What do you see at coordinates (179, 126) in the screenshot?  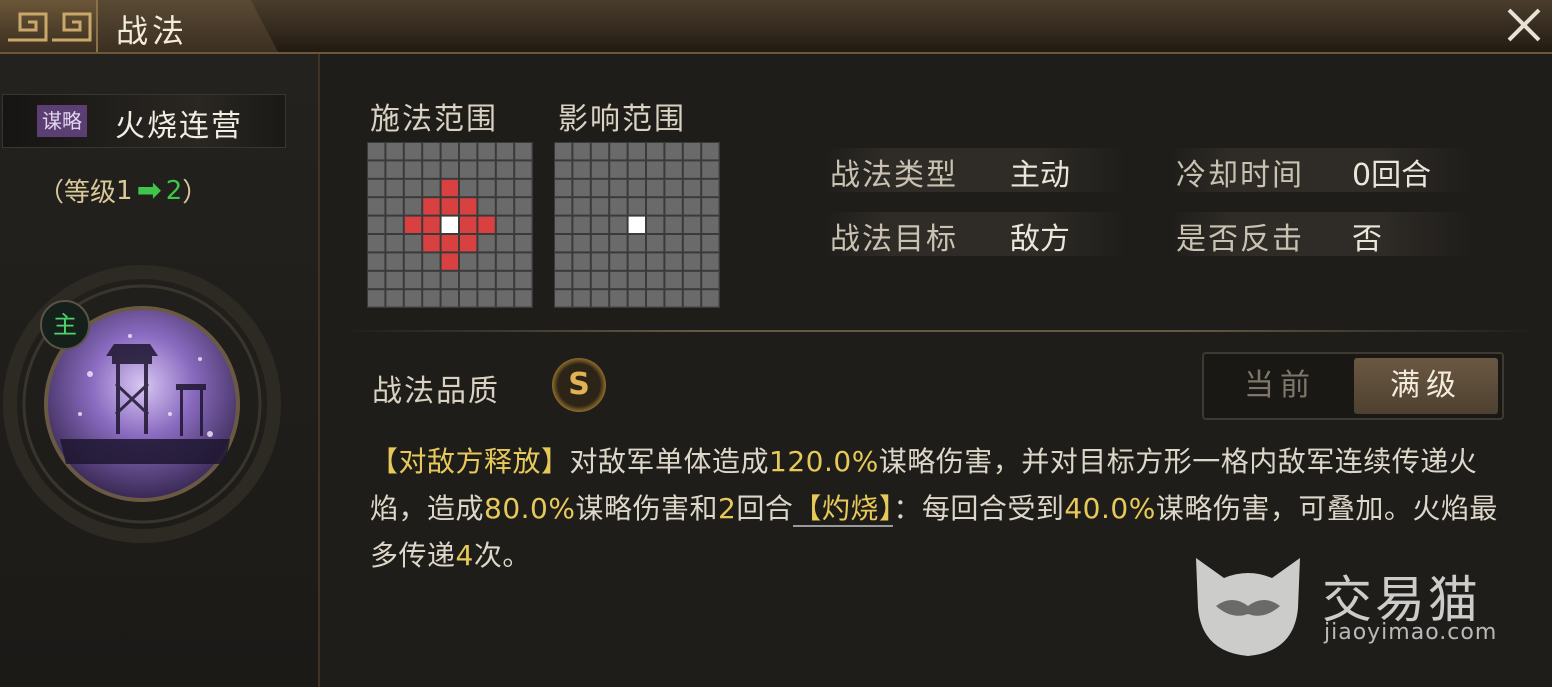 I see `skill-name: 火烧连营` at bounding box center [179, 126].